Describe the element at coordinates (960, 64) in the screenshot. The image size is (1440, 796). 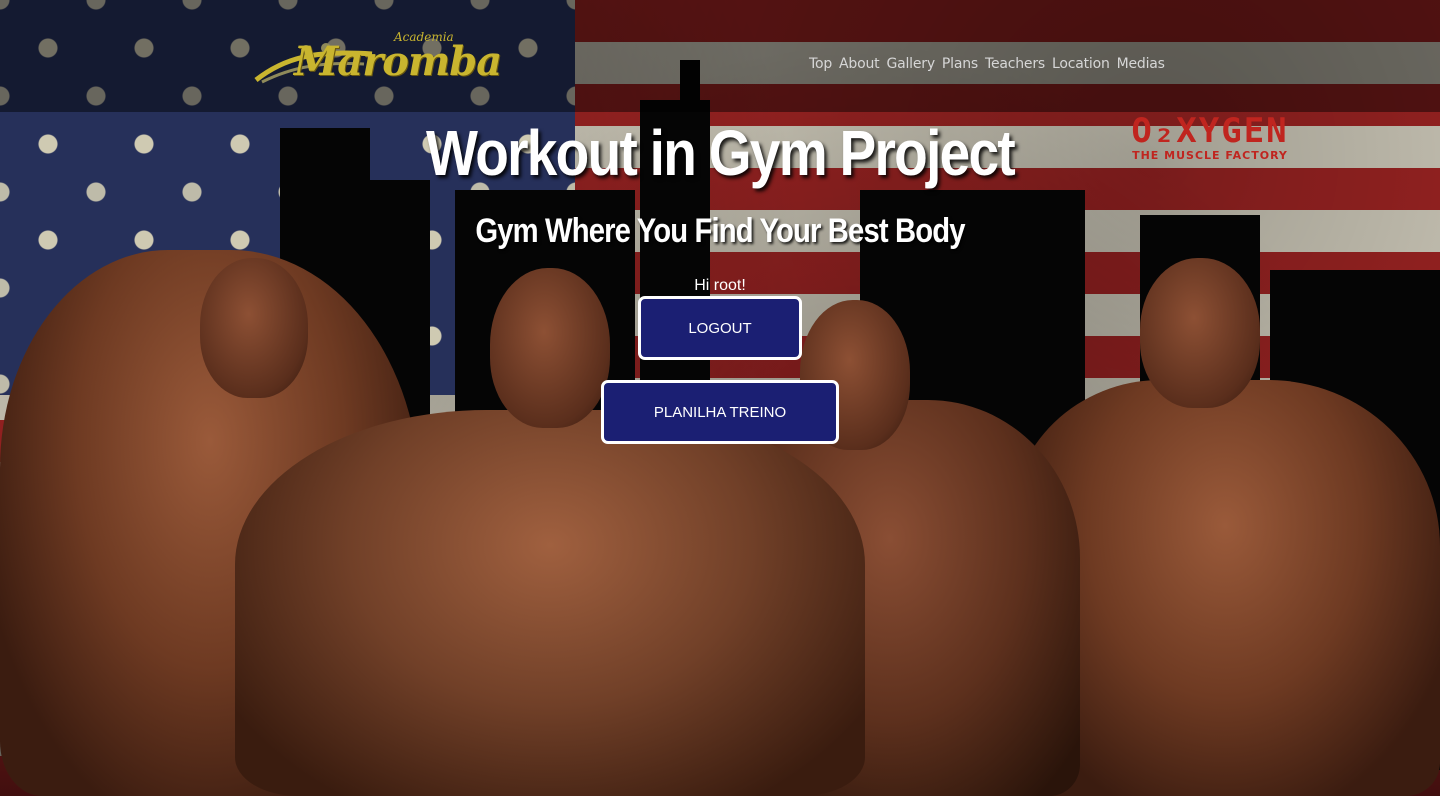
I see `nav-plans: Plans` at that location.